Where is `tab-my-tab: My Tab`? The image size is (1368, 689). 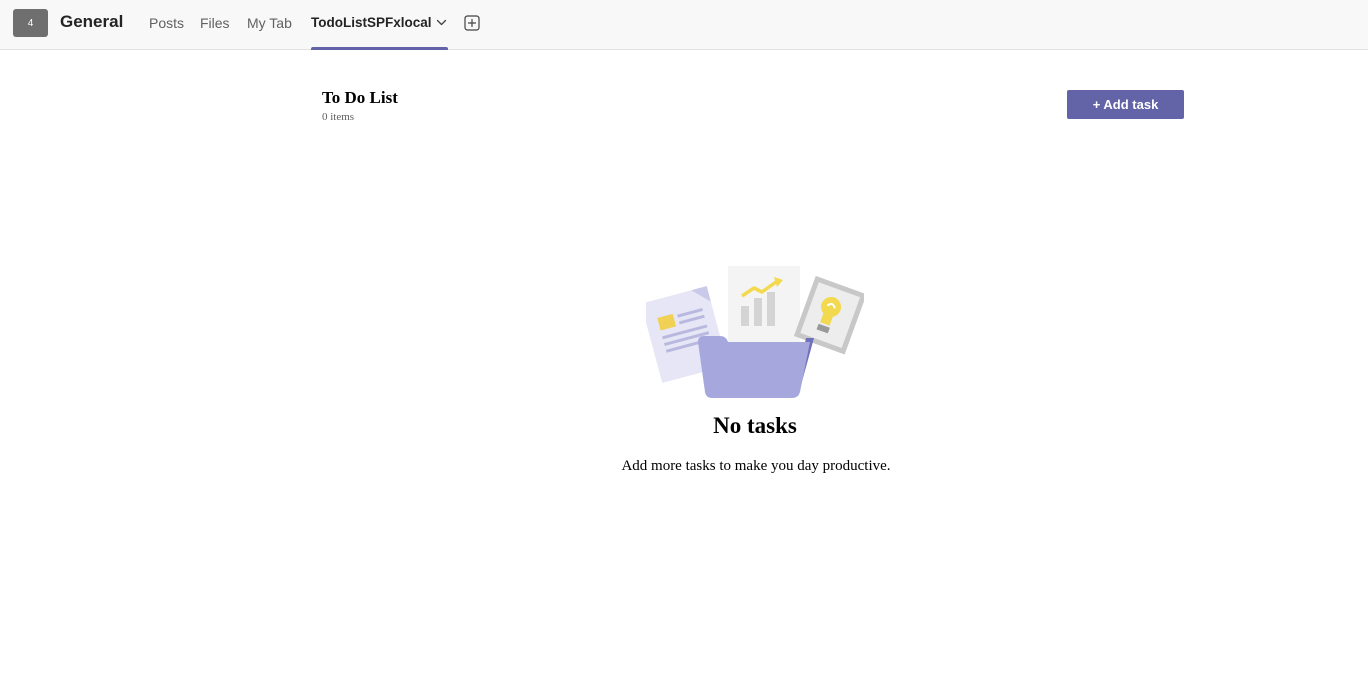 tab-my-tab: My Tab is located at coordinates (269, 23).